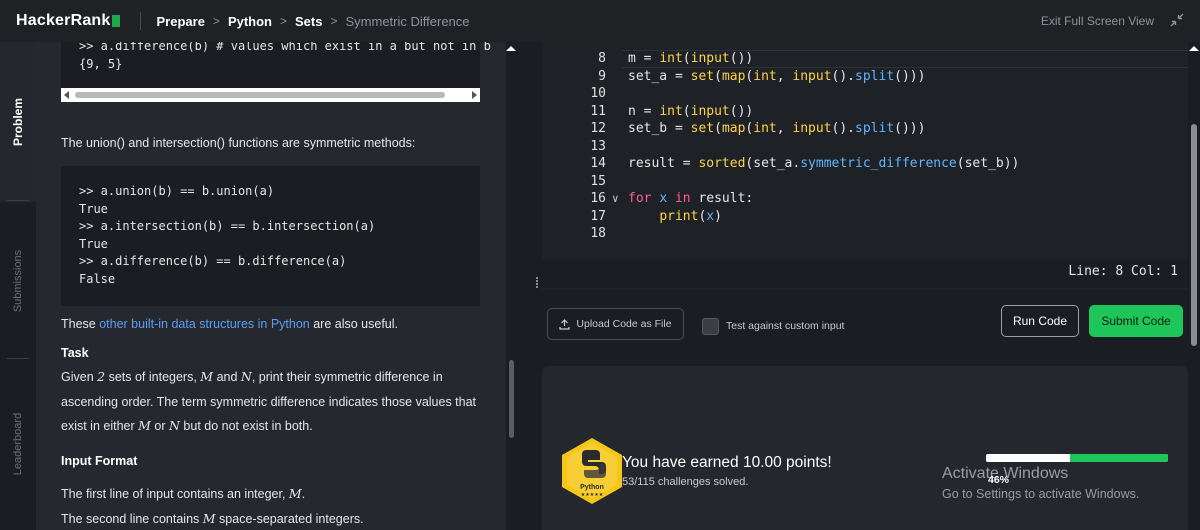 The width and height of the screenshot is (1200, 530). Describe the element at coordinates (598, 163) in the screenshot. I see `line-number: 14` at that location.